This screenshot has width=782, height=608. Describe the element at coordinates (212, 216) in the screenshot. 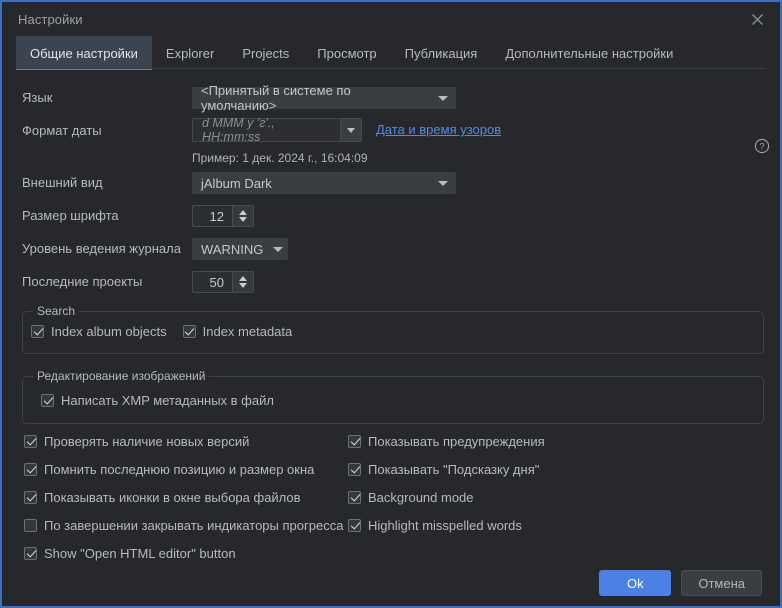

I see `font-size-value: 12` at that location.